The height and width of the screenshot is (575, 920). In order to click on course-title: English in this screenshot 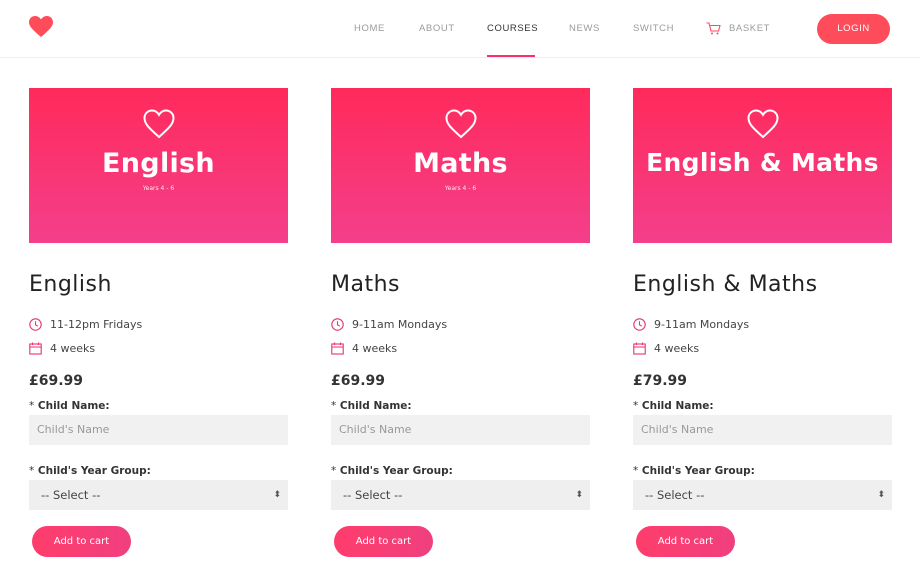, I will do `click(70, 284)`.